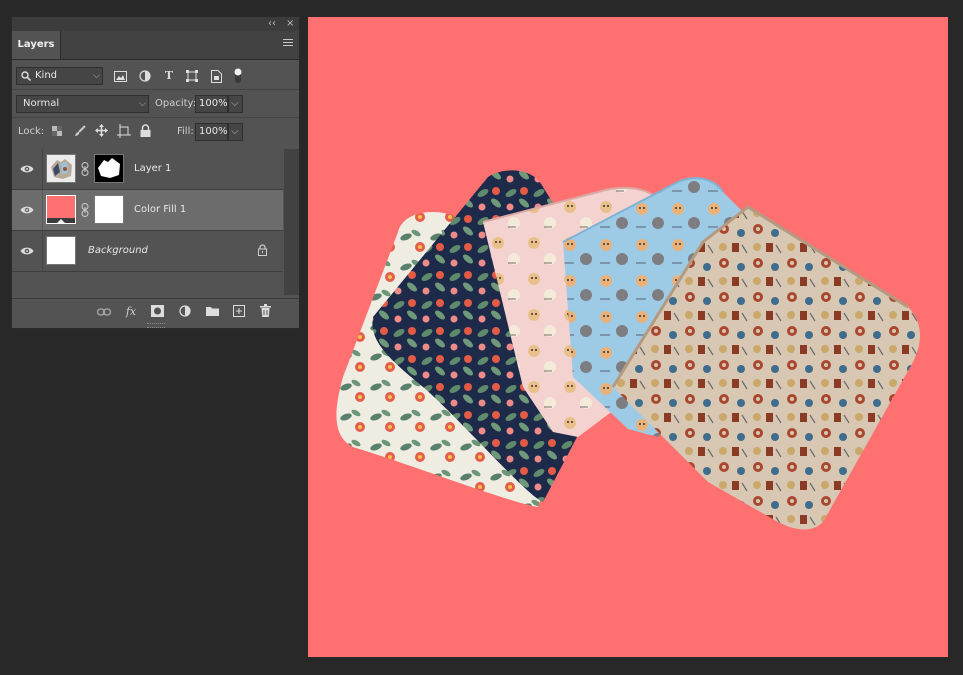 The image size is (963, 675). Describe the element at coordinates (160, 210) in the screenshot. I see `layer-name: Color Fill 1` at that location.